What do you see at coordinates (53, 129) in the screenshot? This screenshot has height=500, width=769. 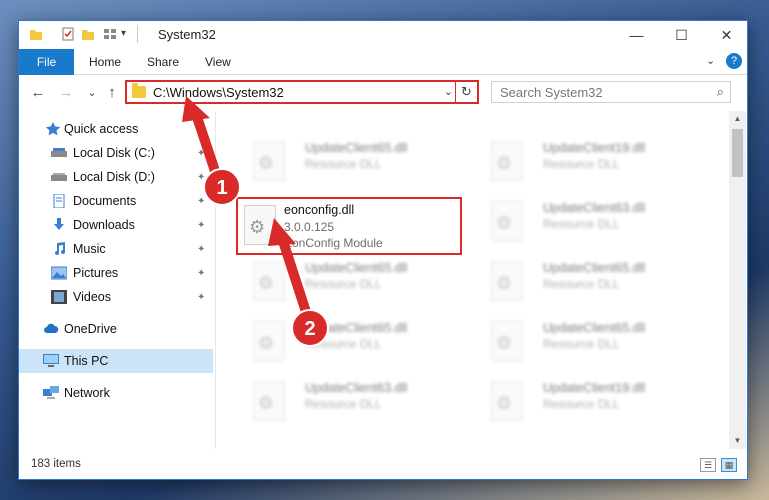 I see `star-icon` at bounding box center [53, 129].